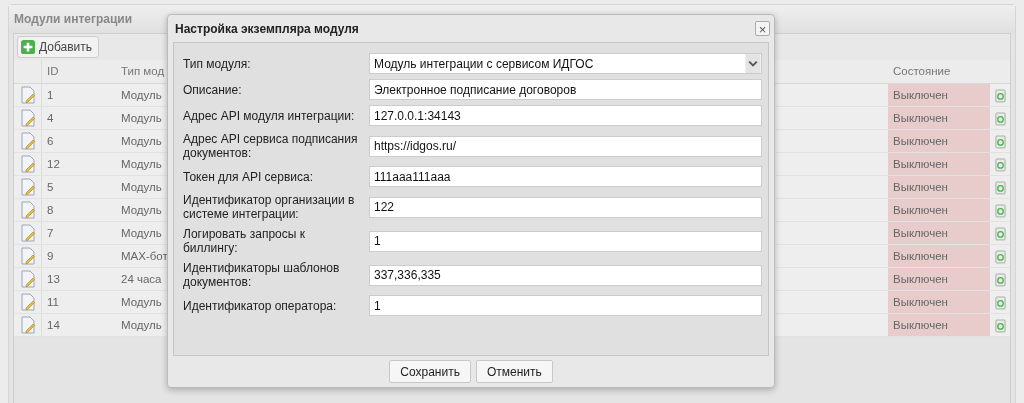 The height and width of the screenshot is (403, 1024). I want to click on table-cell: 13, so click(79, 279).